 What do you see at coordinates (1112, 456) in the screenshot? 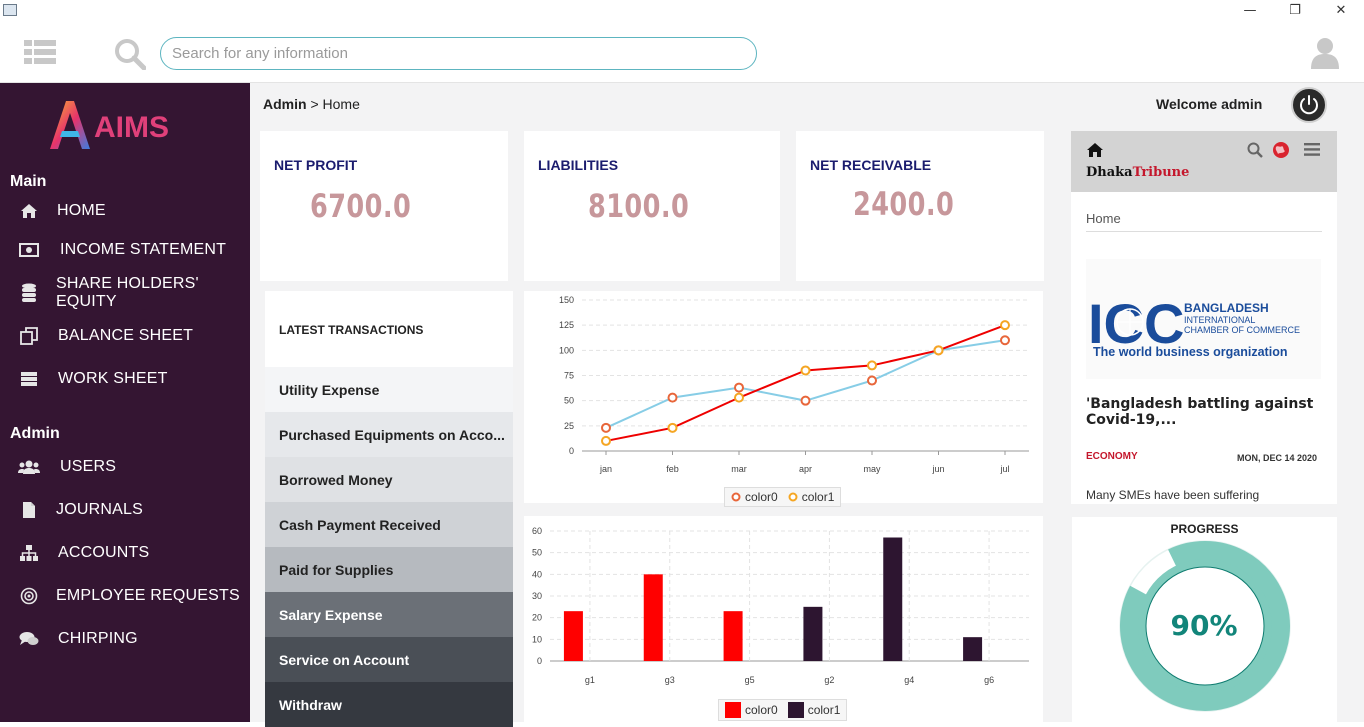
I see `news-category: ECONOMY` at bounding box center [1112, 456].